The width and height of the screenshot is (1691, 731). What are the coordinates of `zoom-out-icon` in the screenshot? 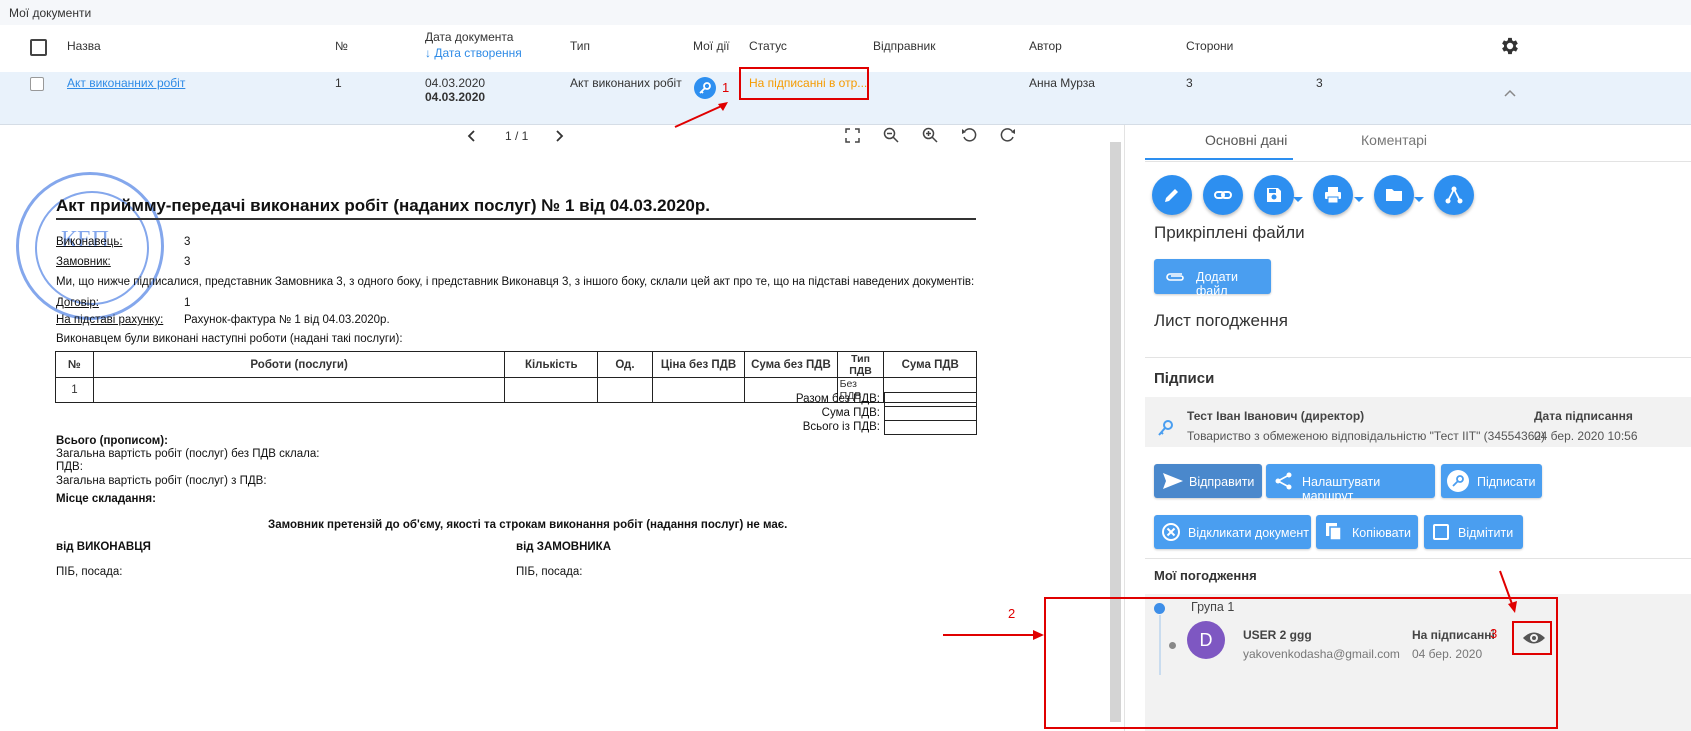 It's located at (891, 135).